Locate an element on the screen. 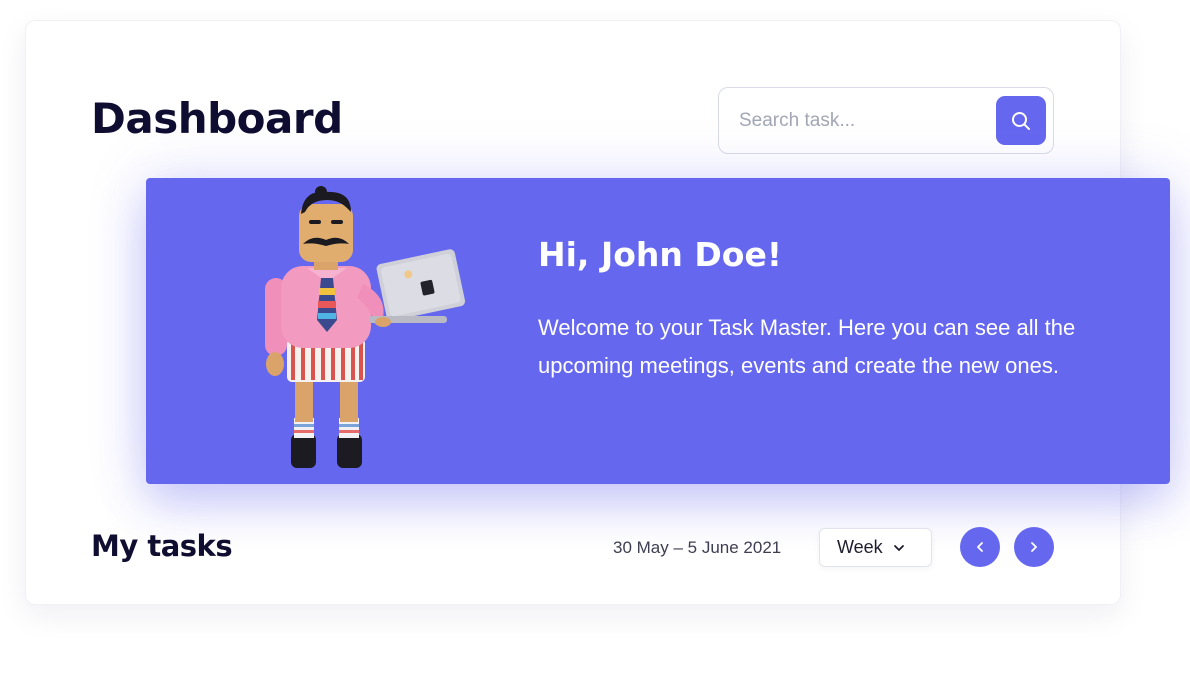 This screenshot has height=686, width=1190. next-period-button is located at coordinates (1034, 547).